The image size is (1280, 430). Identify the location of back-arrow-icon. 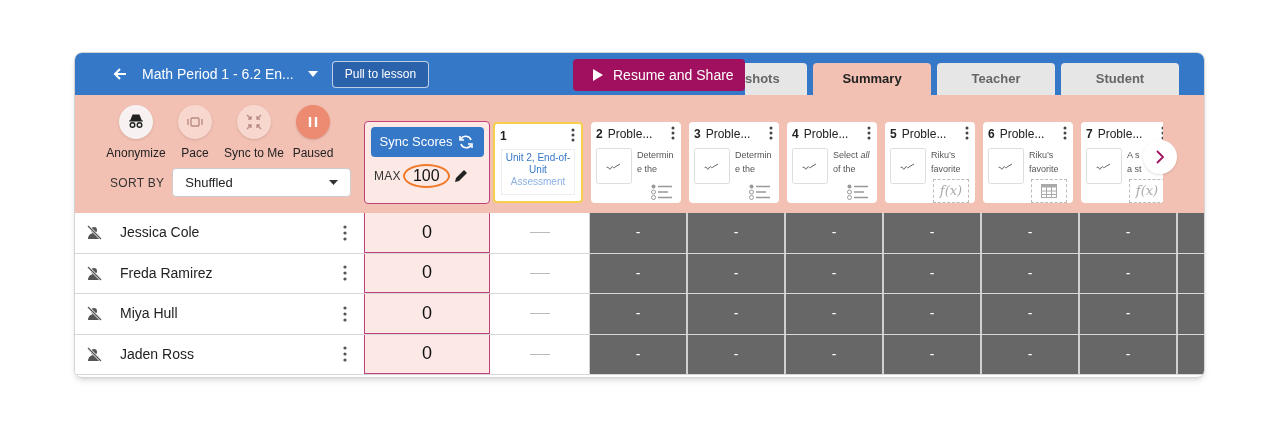
(120, 74).